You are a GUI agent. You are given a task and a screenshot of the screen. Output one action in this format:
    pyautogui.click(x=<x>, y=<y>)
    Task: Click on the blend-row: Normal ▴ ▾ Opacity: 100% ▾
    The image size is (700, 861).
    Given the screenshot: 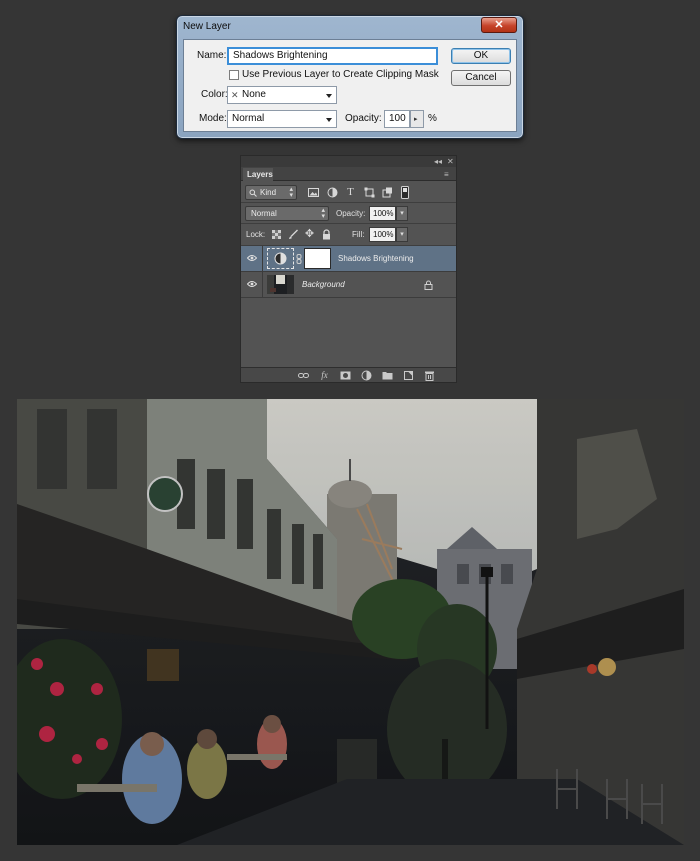 What is the action you would take?
    pyautogui.click(x=348, y=213)
    